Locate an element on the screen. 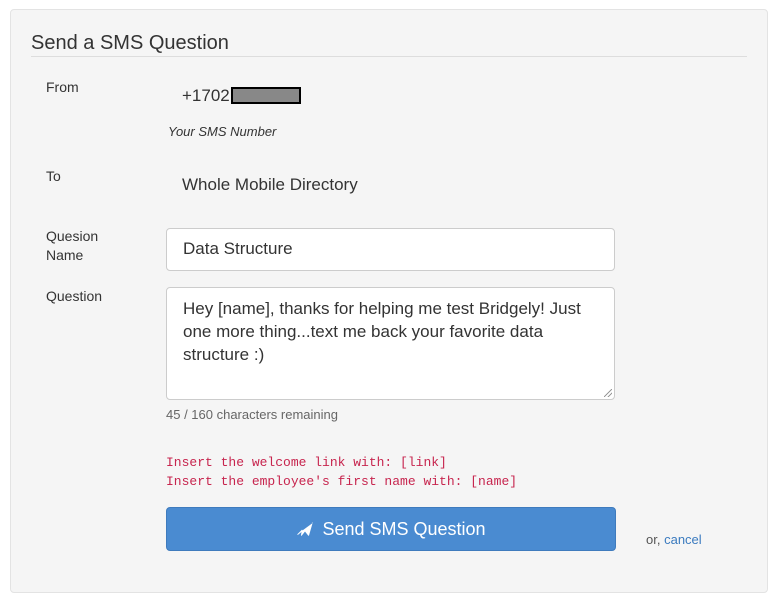 The image size is (784, 607). question-name-label: Quesion Name is located at coordinates (72, 246).